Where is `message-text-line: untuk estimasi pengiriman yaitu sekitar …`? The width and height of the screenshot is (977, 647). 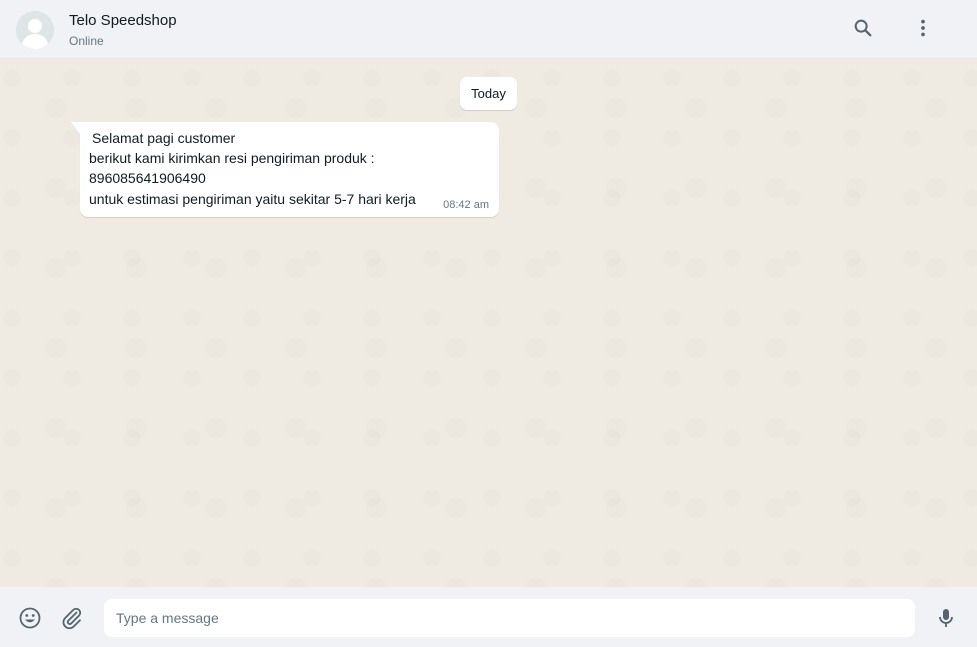
message-text-line: untuk estimasi pengiriman yaitu sekitar … is located at coordinates (252, 199).